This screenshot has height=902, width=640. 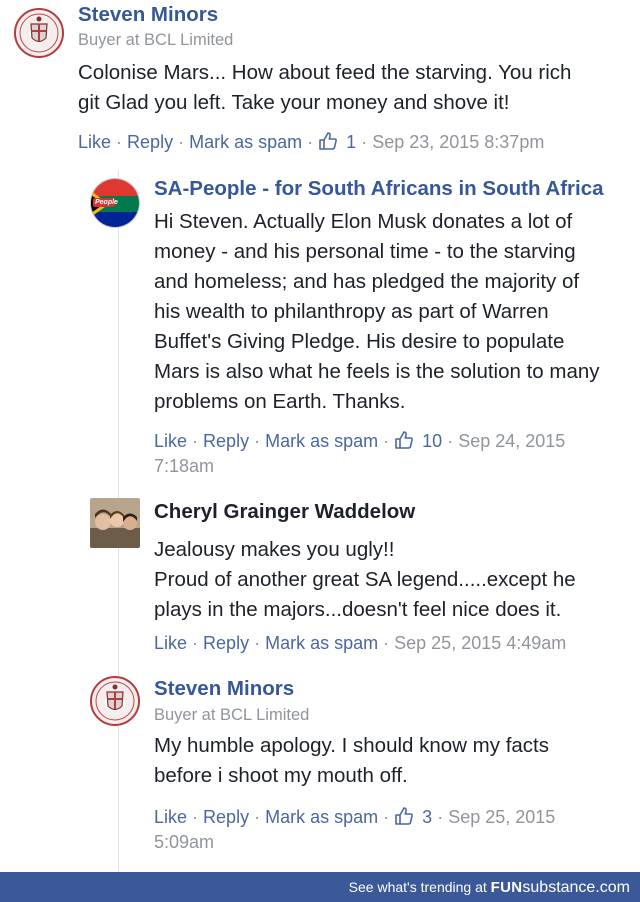 I want to click on timestamp: Sep 25, 2015, so click(x=501, y=817).